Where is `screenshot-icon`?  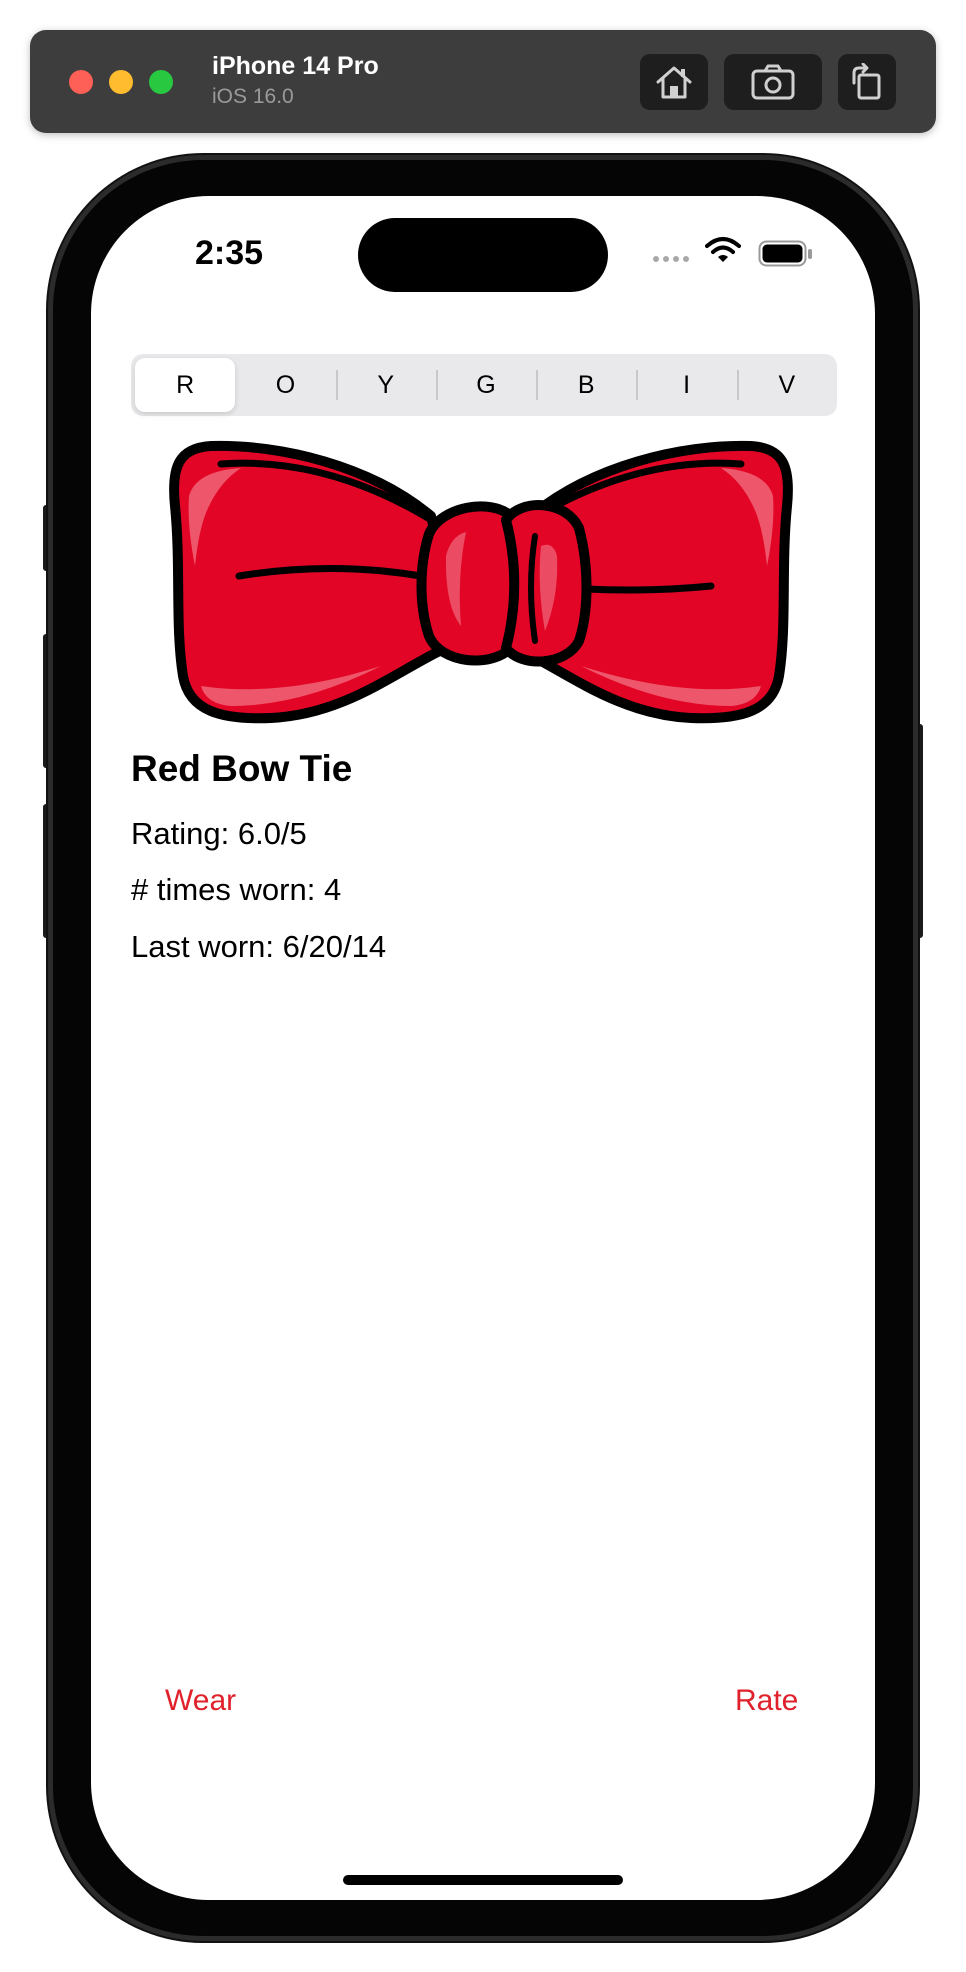
screenshot-icon is located at coordinates (773, 82).